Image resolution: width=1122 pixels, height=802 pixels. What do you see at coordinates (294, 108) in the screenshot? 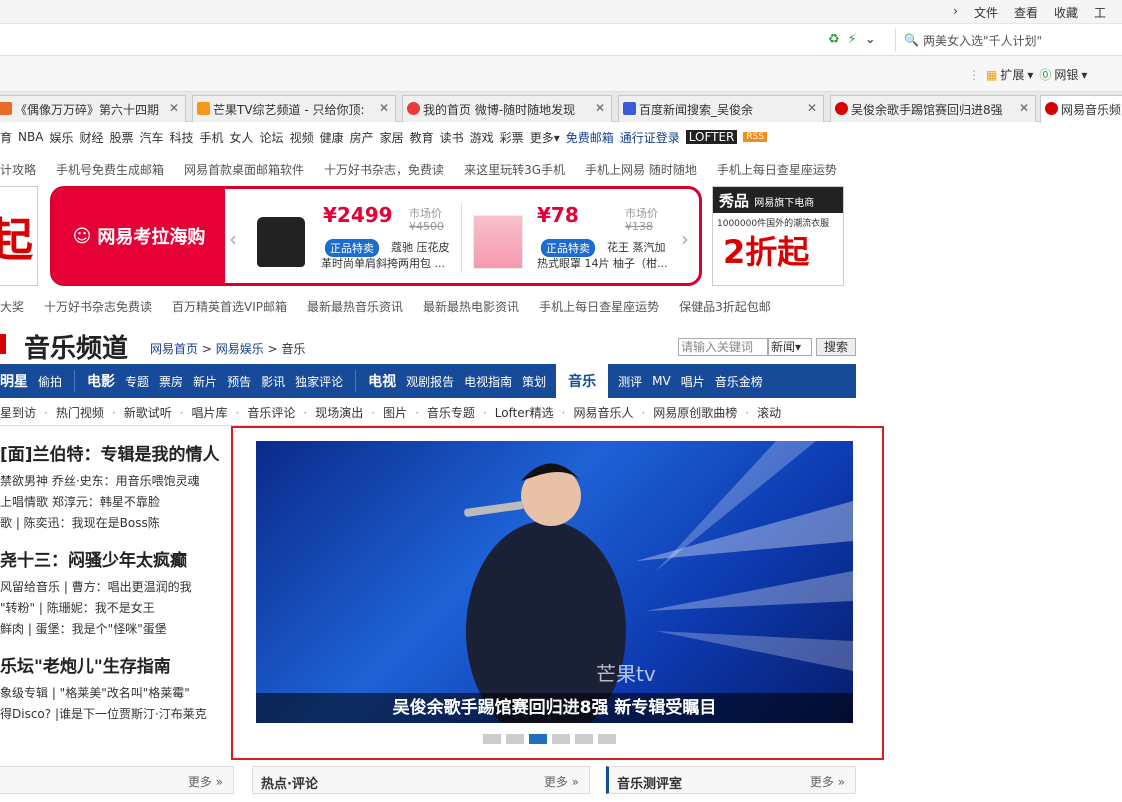
I see `tab-2: 芒果TV综艺频道 - 只给你顶: ✕` at bounding box center [294, 108].